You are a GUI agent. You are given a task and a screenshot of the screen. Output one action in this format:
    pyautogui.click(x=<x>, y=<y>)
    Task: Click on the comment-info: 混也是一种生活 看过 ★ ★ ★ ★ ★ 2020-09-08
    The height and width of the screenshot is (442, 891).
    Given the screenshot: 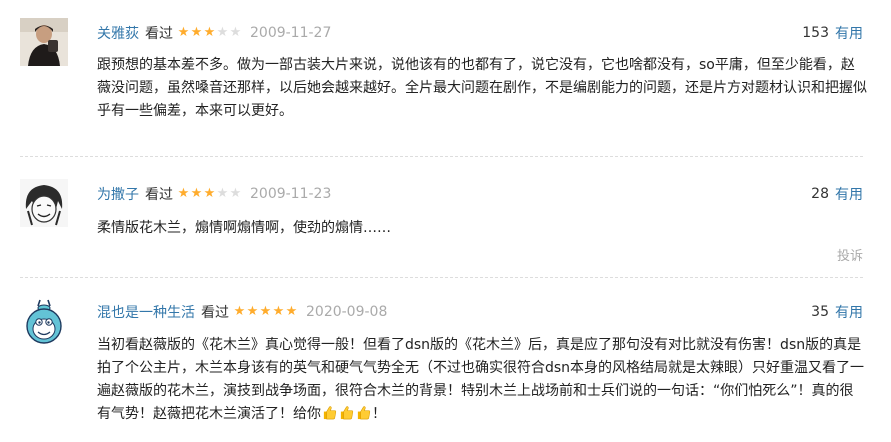 What is the action you would take?
    pyautogui.click(x=242, y=312)
    